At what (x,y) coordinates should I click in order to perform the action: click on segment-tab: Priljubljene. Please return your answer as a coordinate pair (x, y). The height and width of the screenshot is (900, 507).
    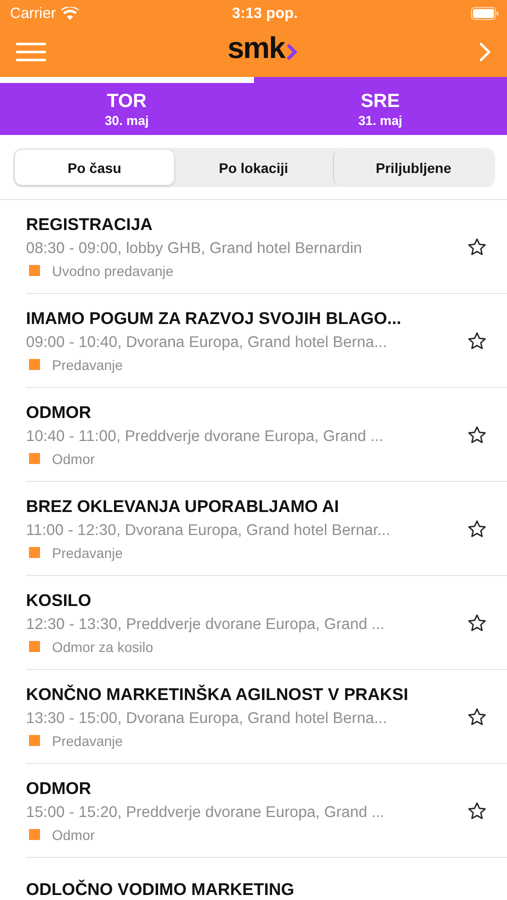
    Looking at the image, I should click on (413, 167).